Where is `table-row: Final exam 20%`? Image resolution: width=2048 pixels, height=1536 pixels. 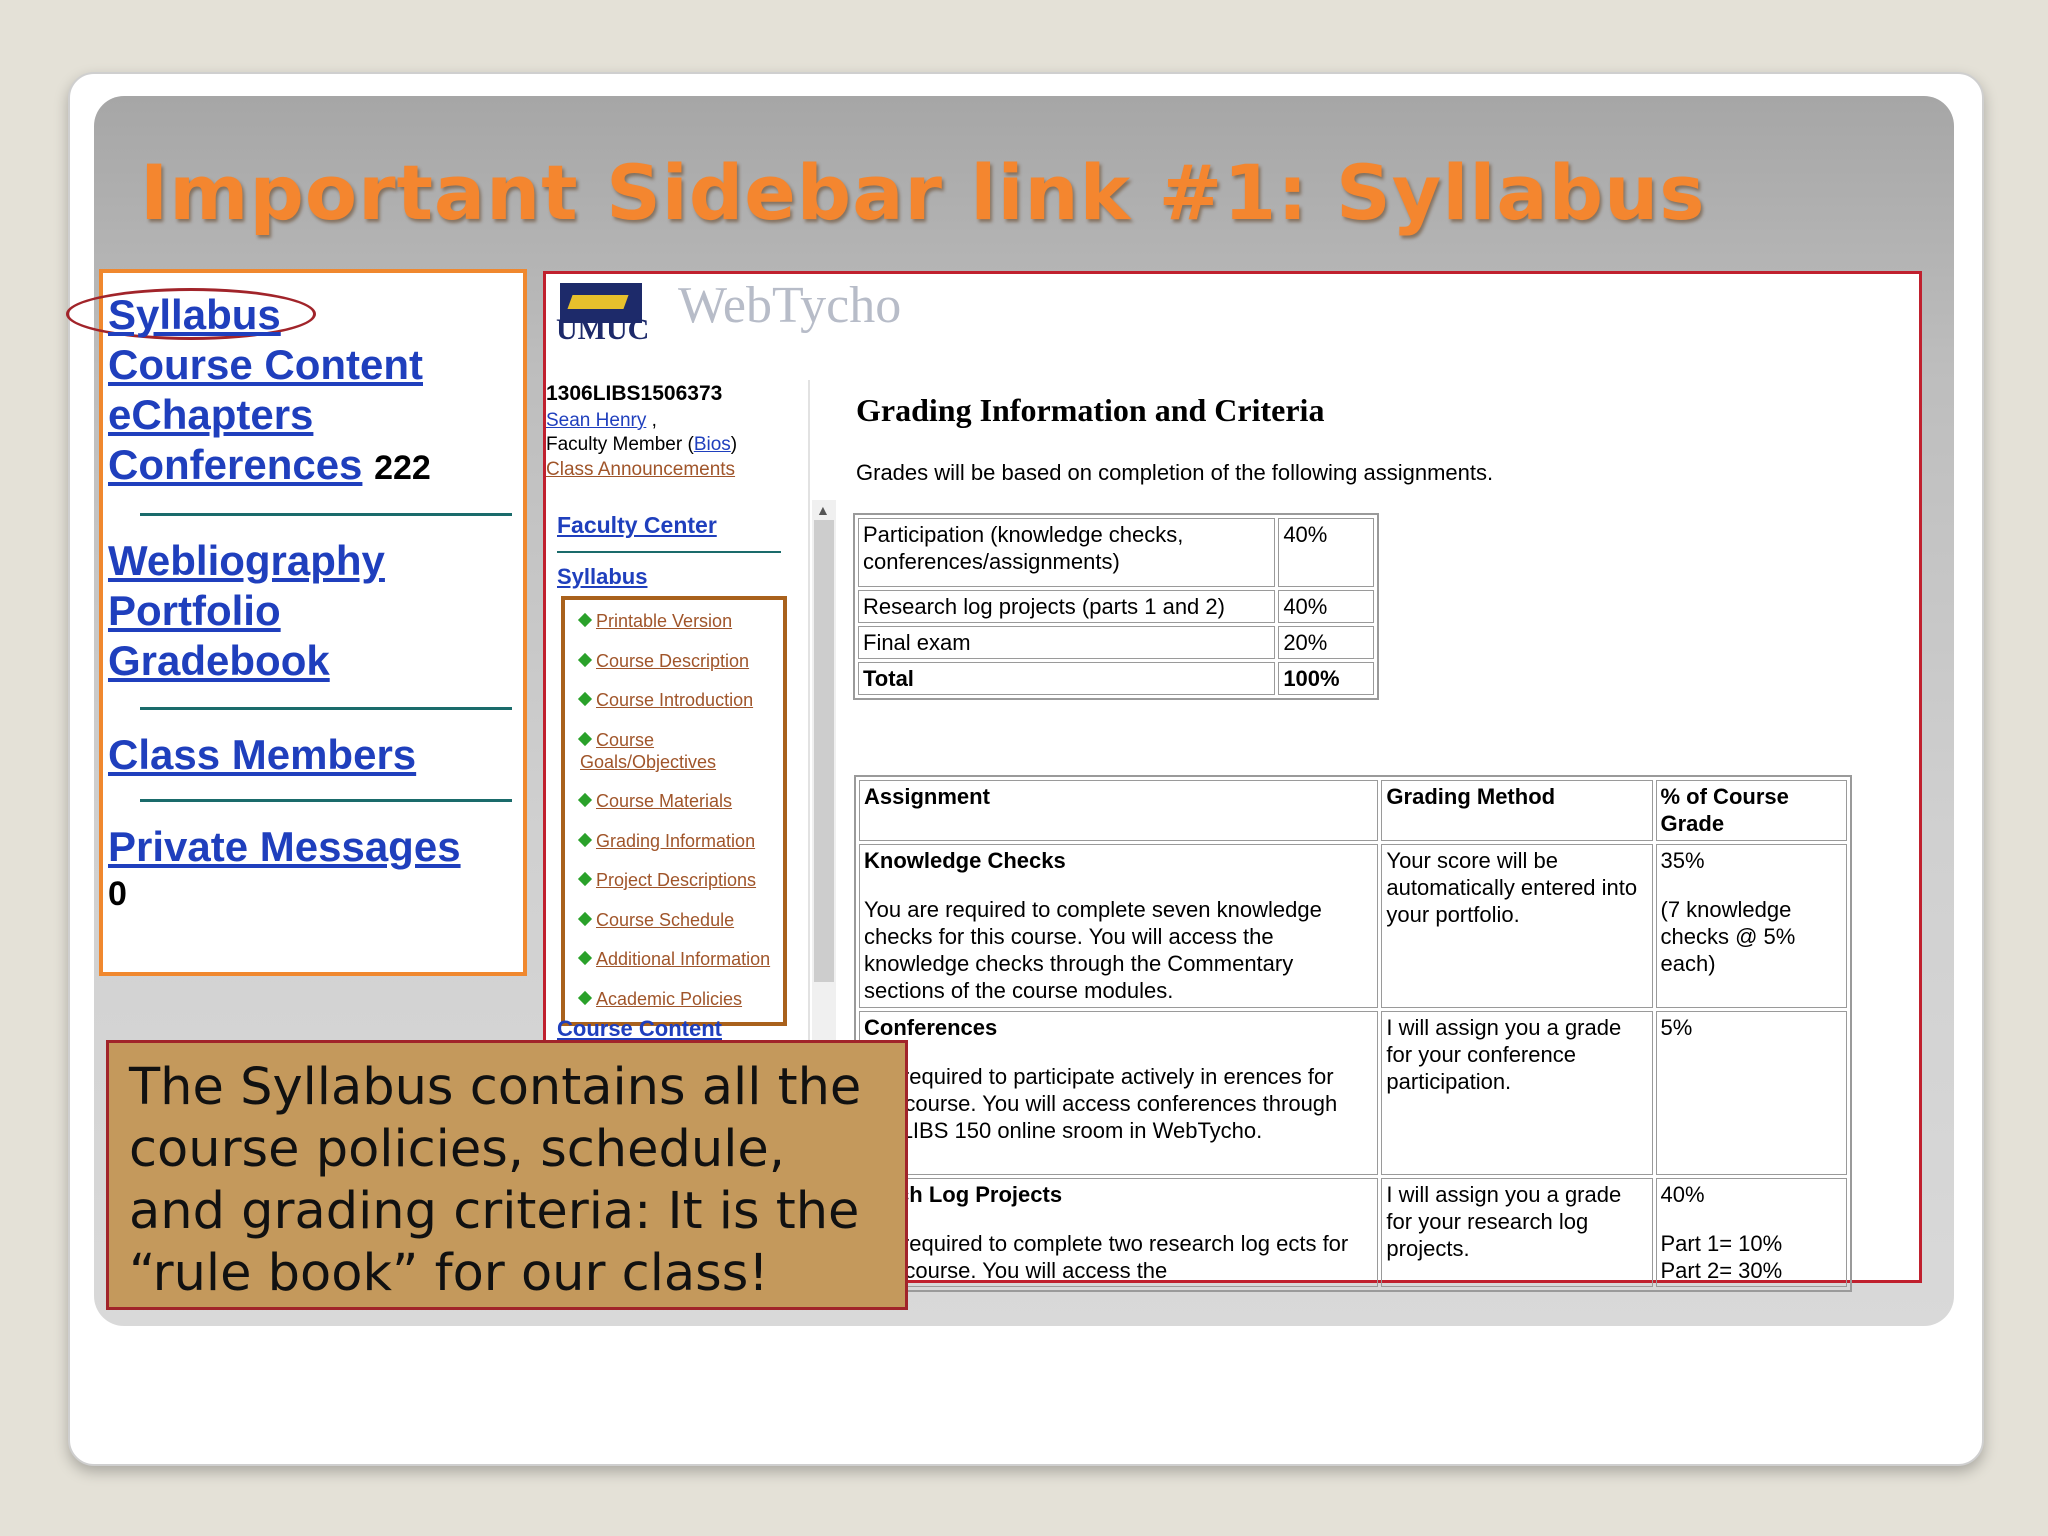 table-row: Final exam 20% is located at coordinates (1116, 642).